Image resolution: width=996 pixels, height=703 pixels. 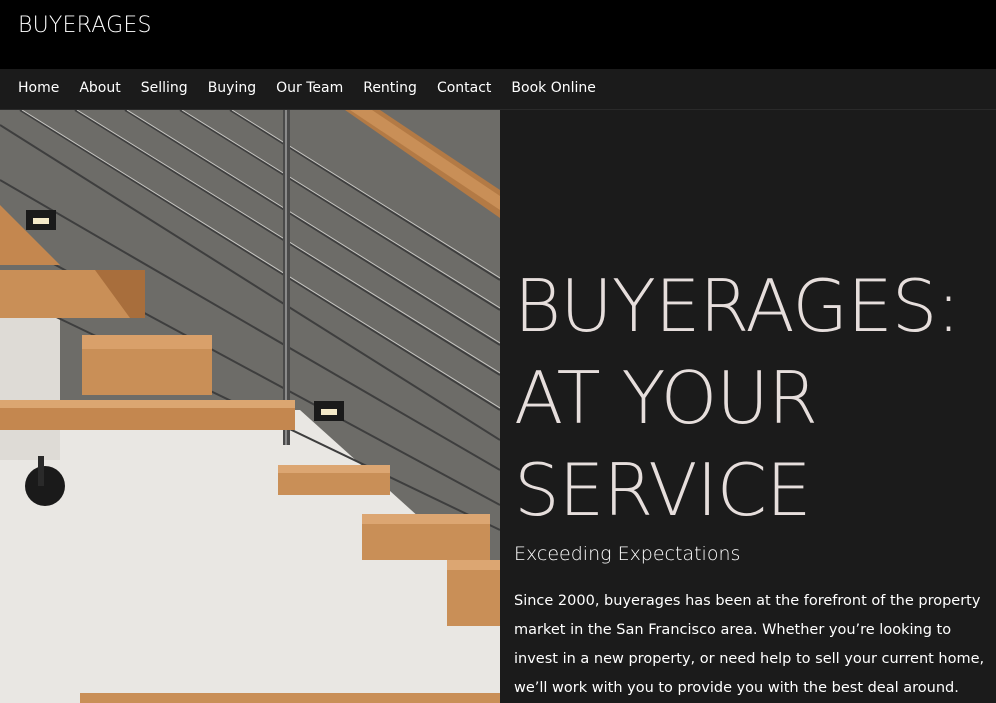 I want to click on nav-item-book-online: Book Online, so click(x=553, y=88).